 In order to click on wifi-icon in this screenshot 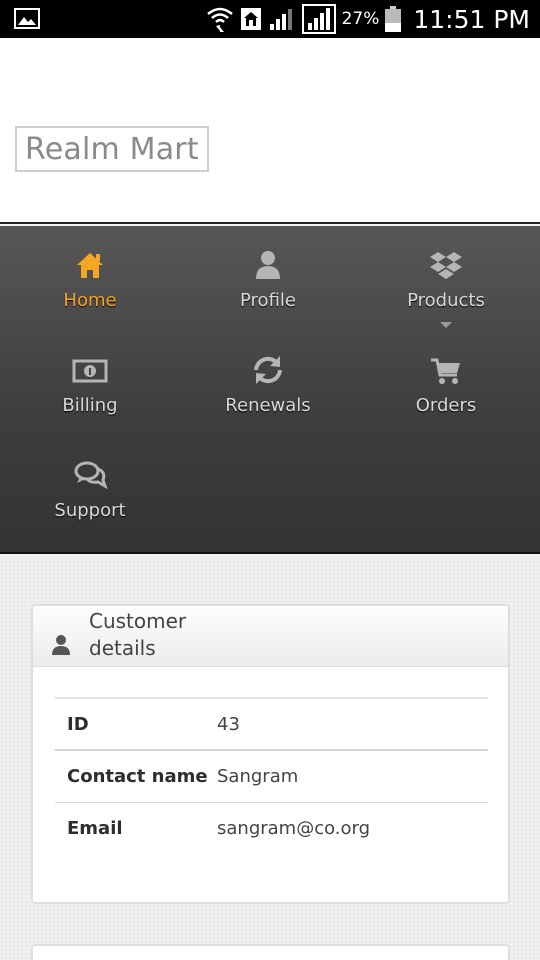, I will do `click(219, 19)`.